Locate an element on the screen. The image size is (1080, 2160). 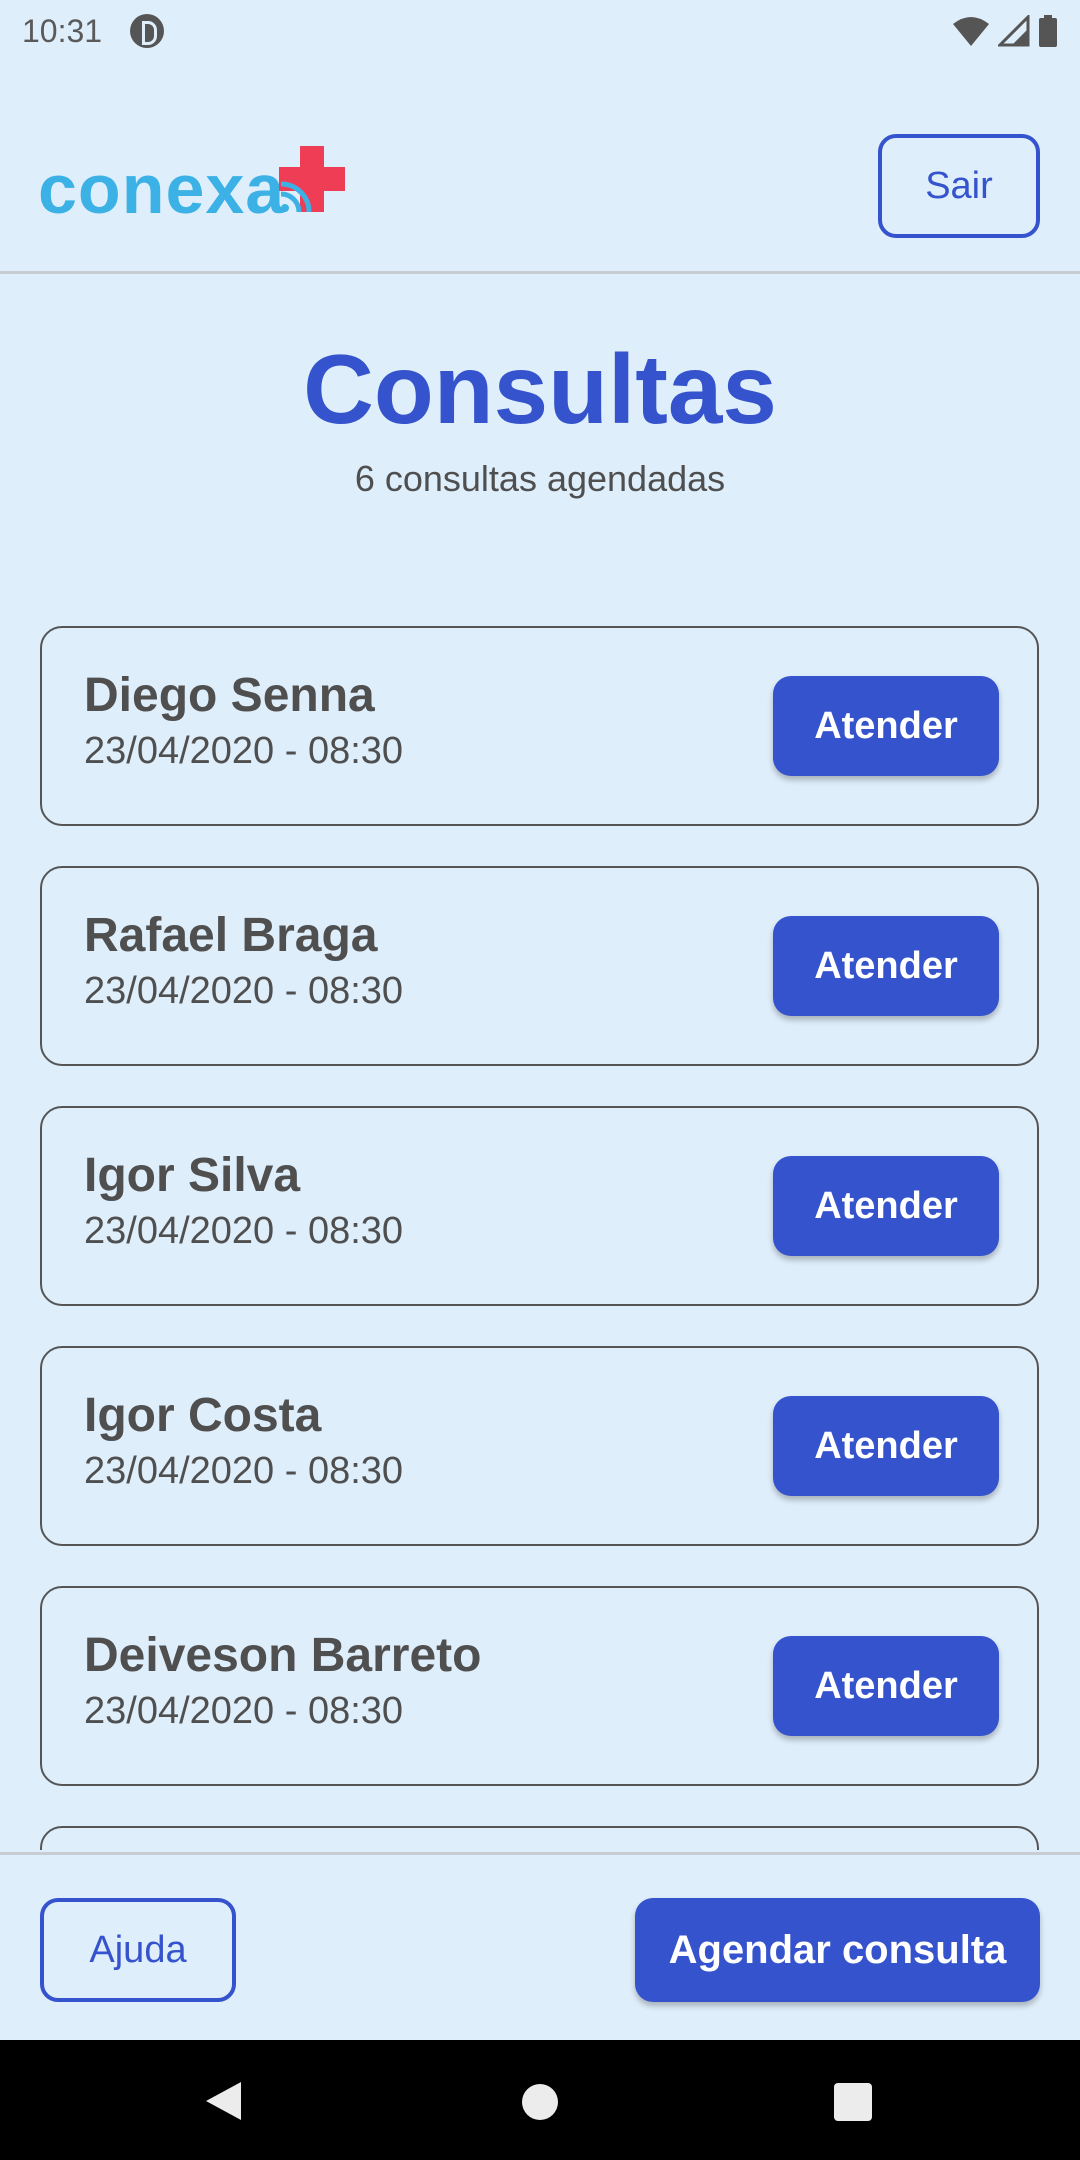
status-left: 10:31 is located at coordinates (93, 31).